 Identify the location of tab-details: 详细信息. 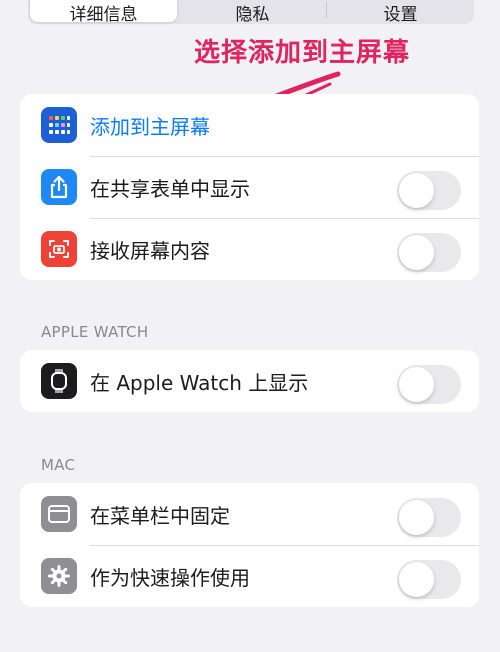
(103, 12).